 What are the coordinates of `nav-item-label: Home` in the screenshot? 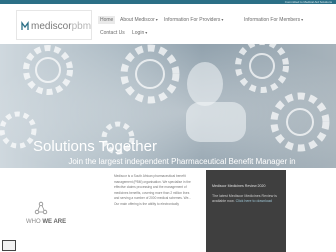 It's located at (107, 20).